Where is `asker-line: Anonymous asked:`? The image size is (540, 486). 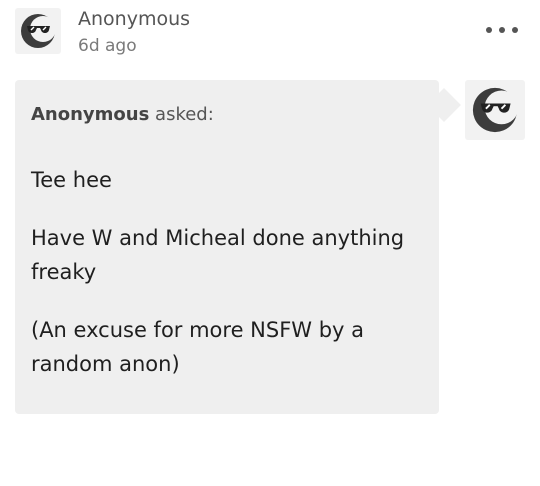 asker-line: Anonymous asked: is located at coordinates (122, 114).